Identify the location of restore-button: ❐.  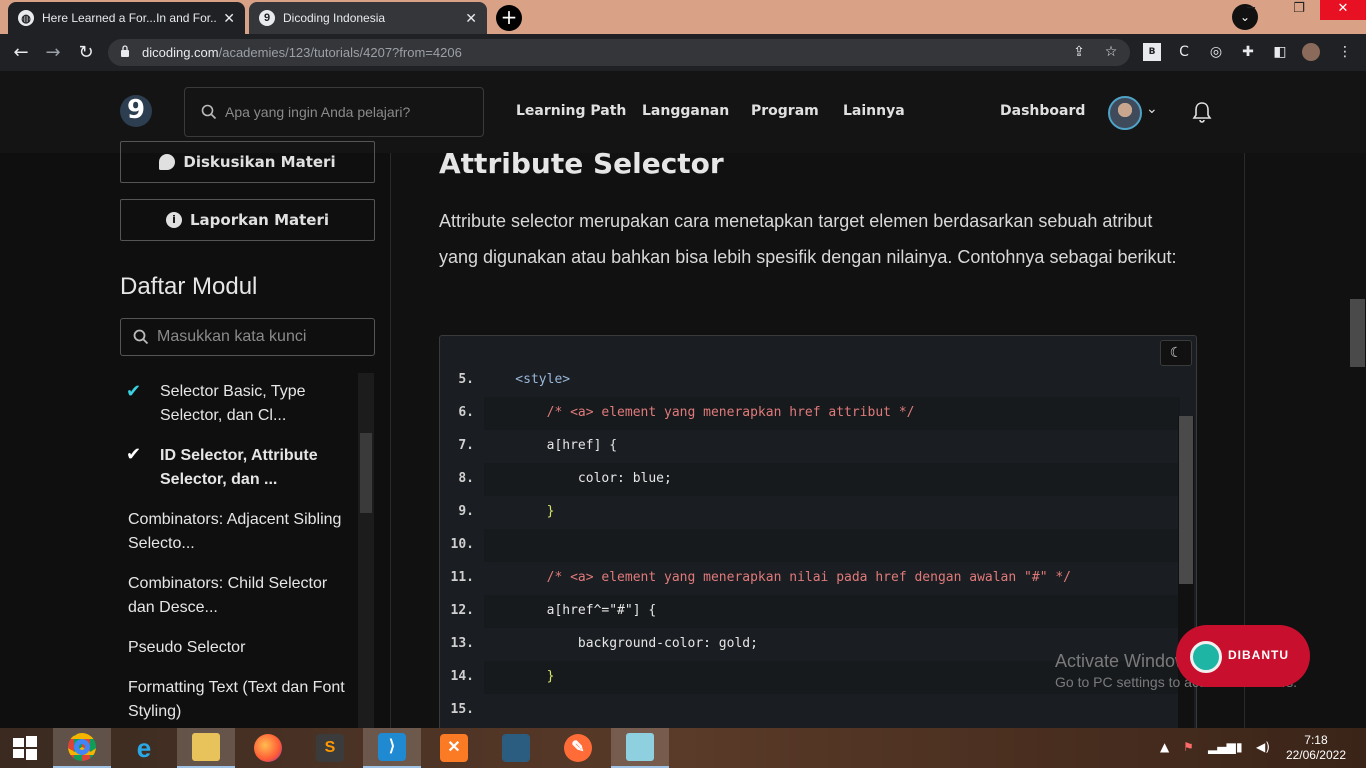
(1299, 10).